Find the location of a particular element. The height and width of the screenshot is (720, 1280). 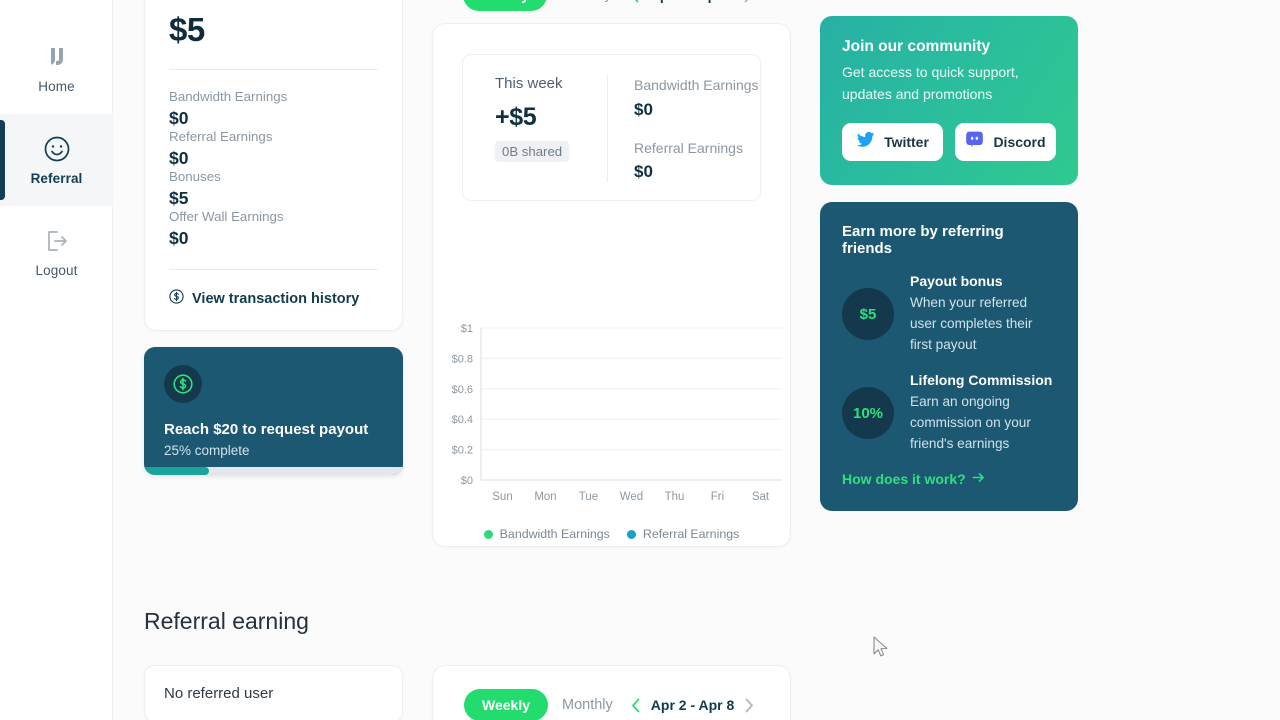

summary-period-label: This week is located at coordinates (529, 83).